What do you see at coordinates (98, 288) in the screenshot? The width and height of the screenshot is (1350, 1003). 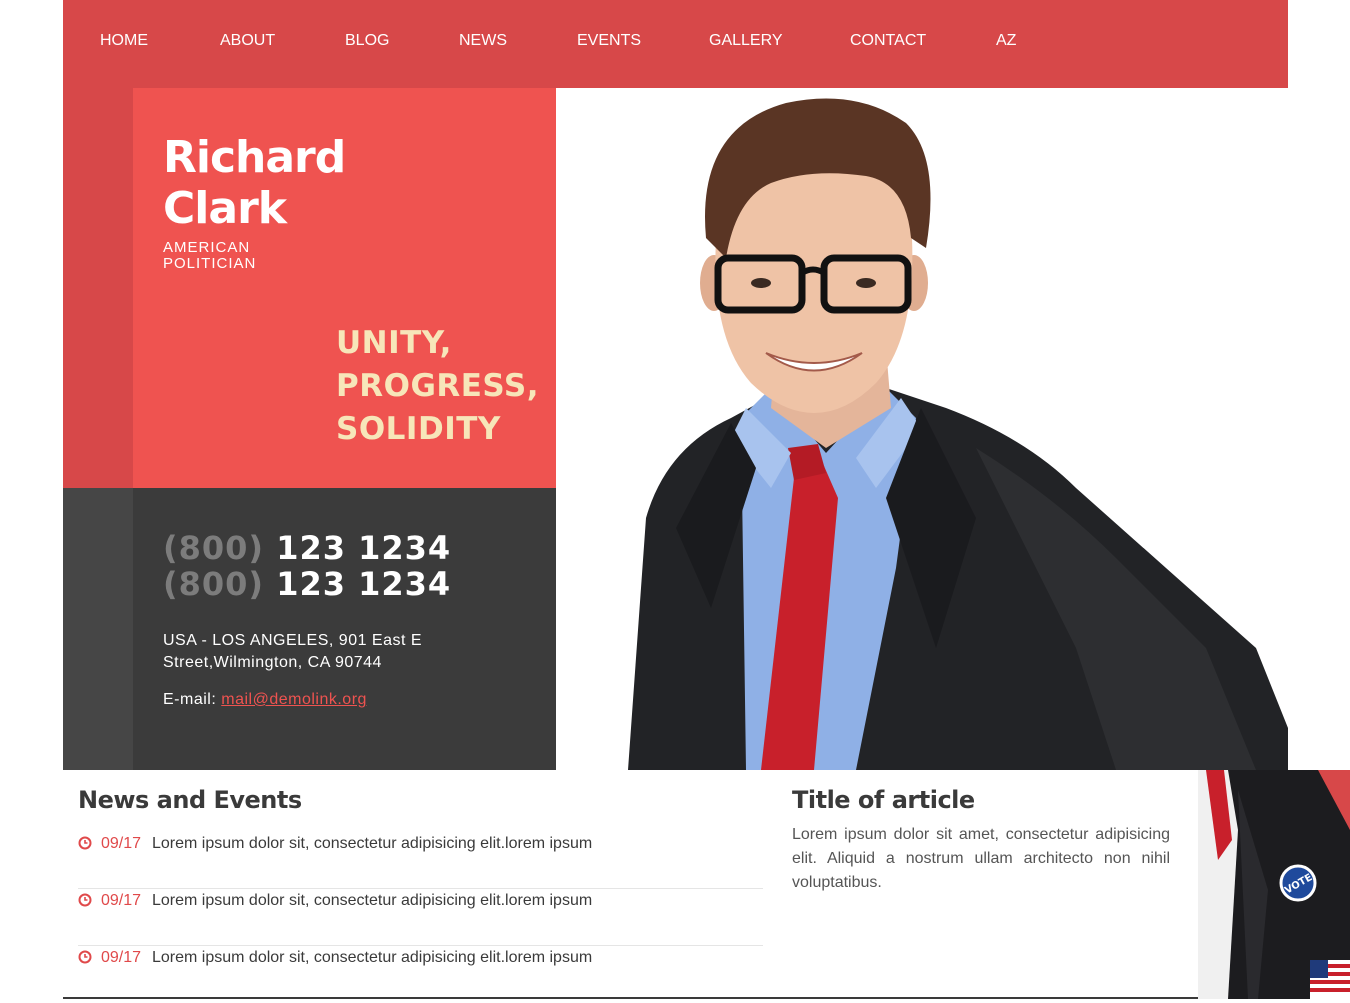 I see `left-accent-strip` at bounding box center [98, 288].